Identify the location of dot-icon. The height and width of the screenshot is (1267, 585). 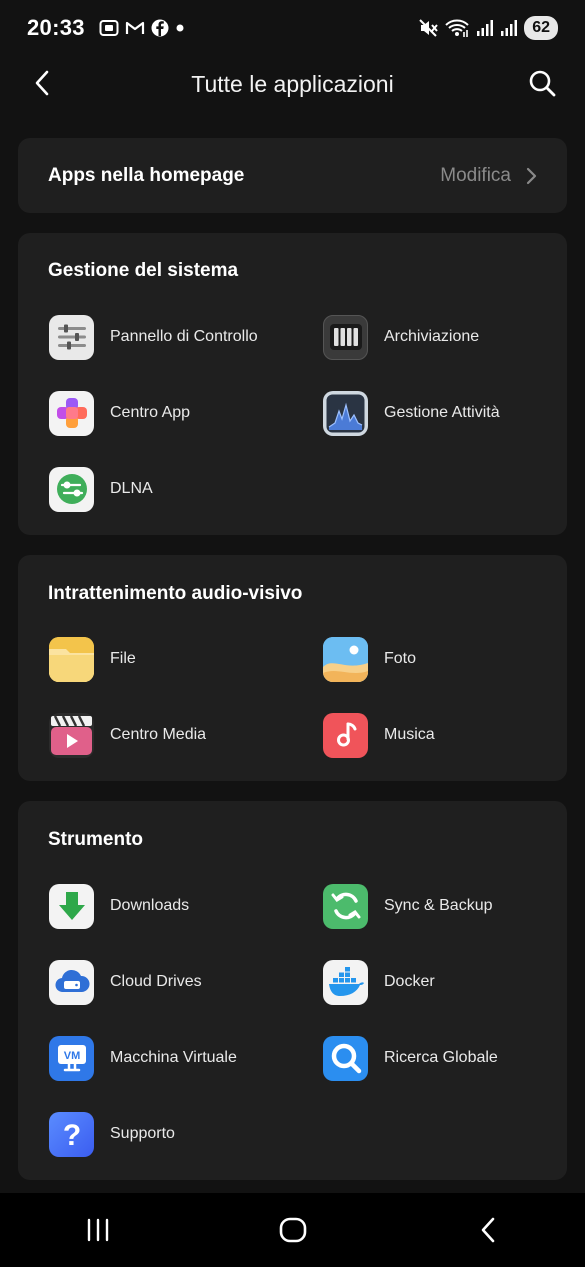
(180, 28).